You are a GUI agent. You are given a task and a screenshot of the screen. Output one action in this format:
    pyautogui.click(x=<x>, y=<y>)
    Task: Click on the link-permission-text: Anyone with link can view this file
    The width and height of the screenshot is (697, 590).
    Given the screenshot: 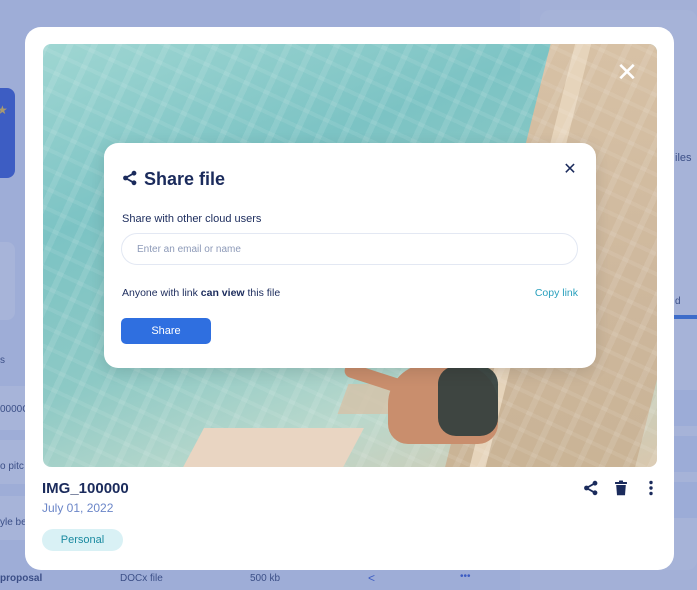 What is the action you would take?
    pyautogui.click(x=201, y=293)
    